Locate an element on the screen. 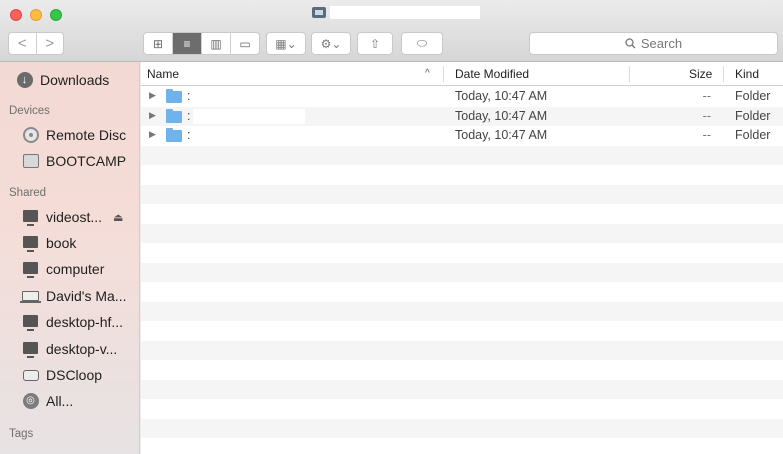 This screenshot has height=454, width=783. list-header: Name ^ Date Modified Size Kind is located at coordinates (462, 74).